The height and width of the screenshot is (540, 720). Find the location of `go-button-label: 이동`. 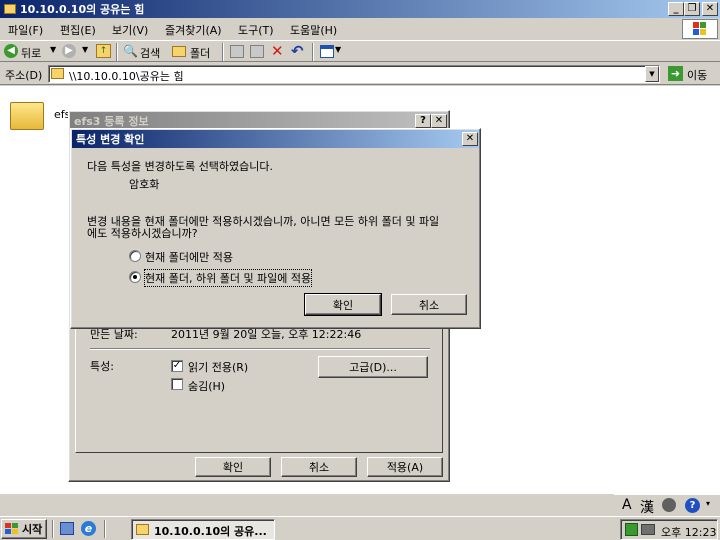

go-button-label: 이동 is located at coordinates (697, 75).